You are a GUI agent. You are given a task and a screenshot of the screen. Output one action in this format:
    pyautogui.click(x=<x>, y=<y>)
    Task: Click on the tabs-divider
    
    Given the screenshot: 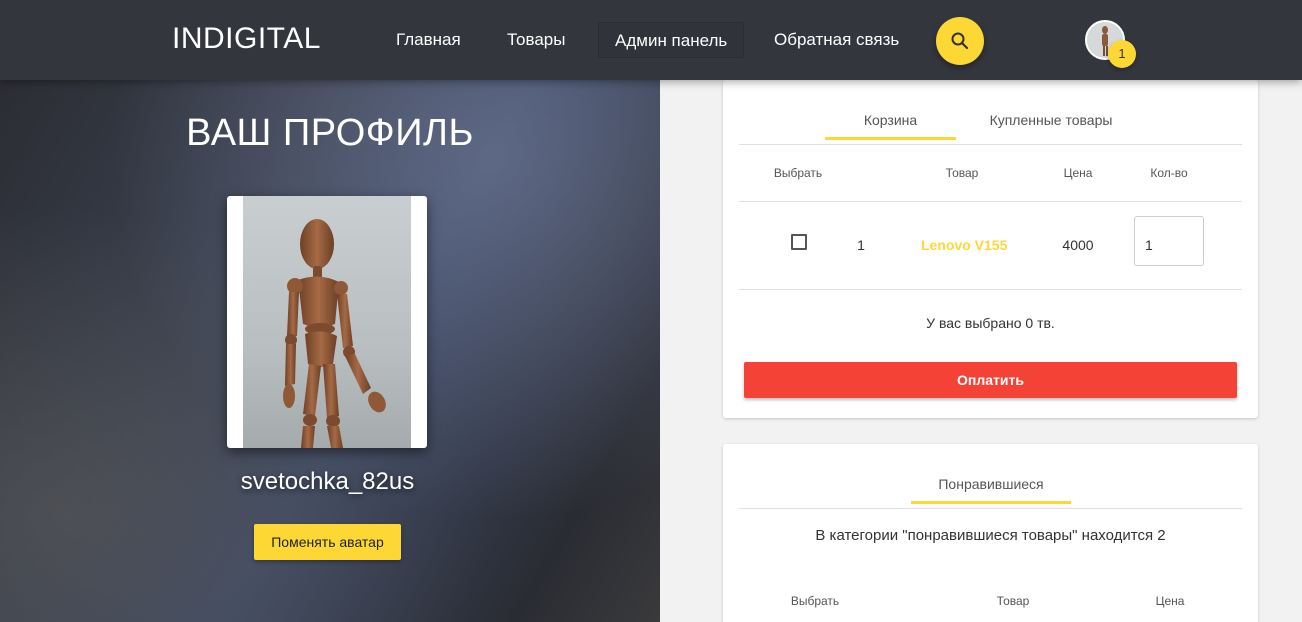 What is the action you would take?
    pyautogui.click(x=990, y=144)
    